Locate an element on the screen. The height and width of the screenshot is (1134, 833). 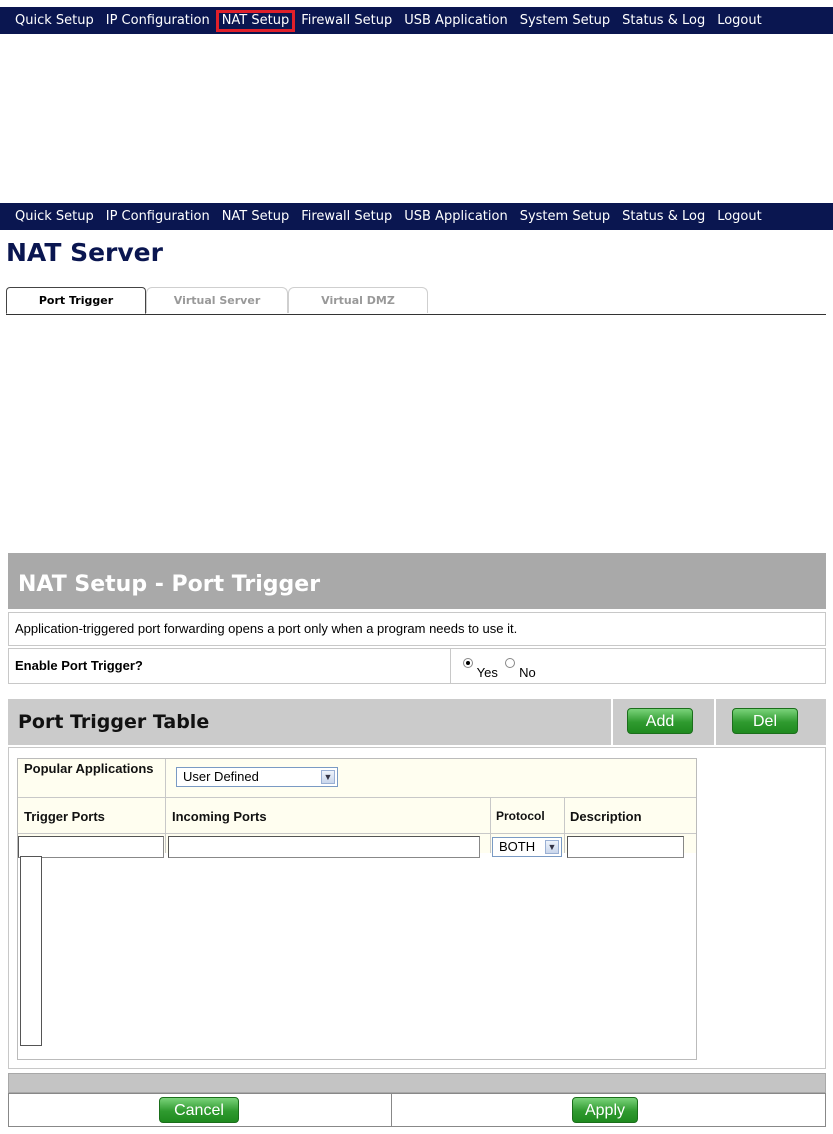
protocol-select: BOTH ▼ is located at coordinates (527, 847).